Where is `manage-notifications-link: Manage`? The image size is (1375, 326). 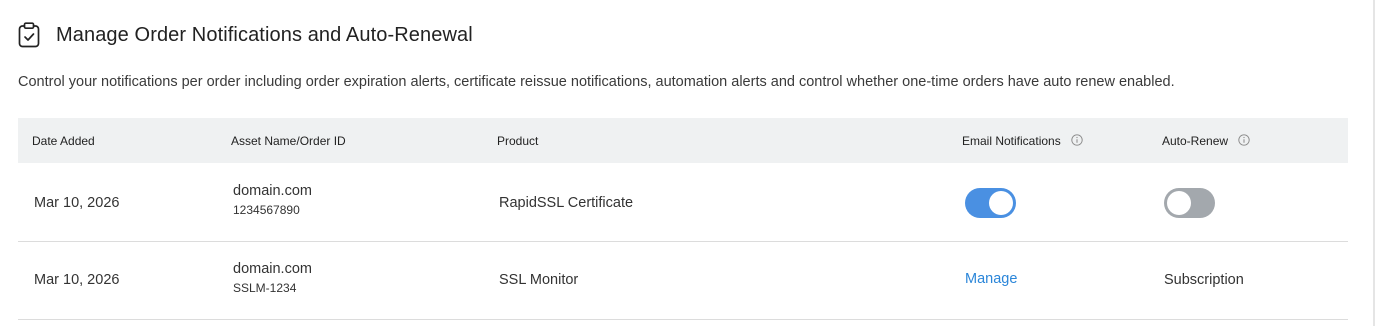
manage-notifications-link: Manage is located at coordinates (991, 279).